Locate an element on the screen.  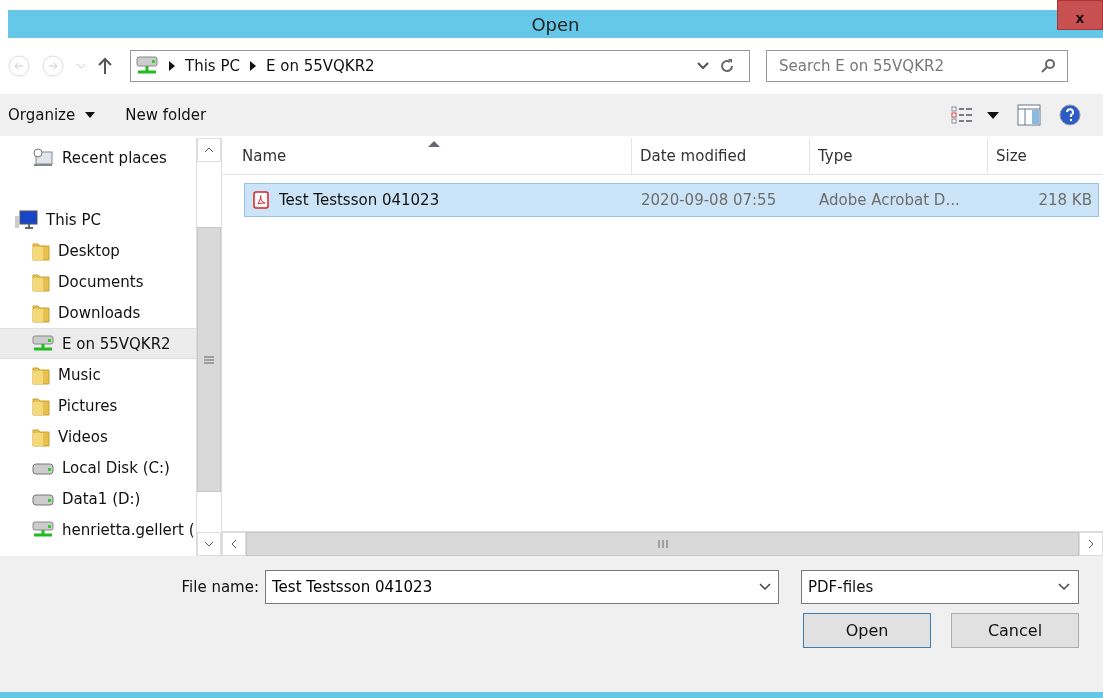
file-row: Test Testsson 041023 2020-09-08 07:55 Adobe Acrobat D... 218 KB is located at coordinates (671, 200).